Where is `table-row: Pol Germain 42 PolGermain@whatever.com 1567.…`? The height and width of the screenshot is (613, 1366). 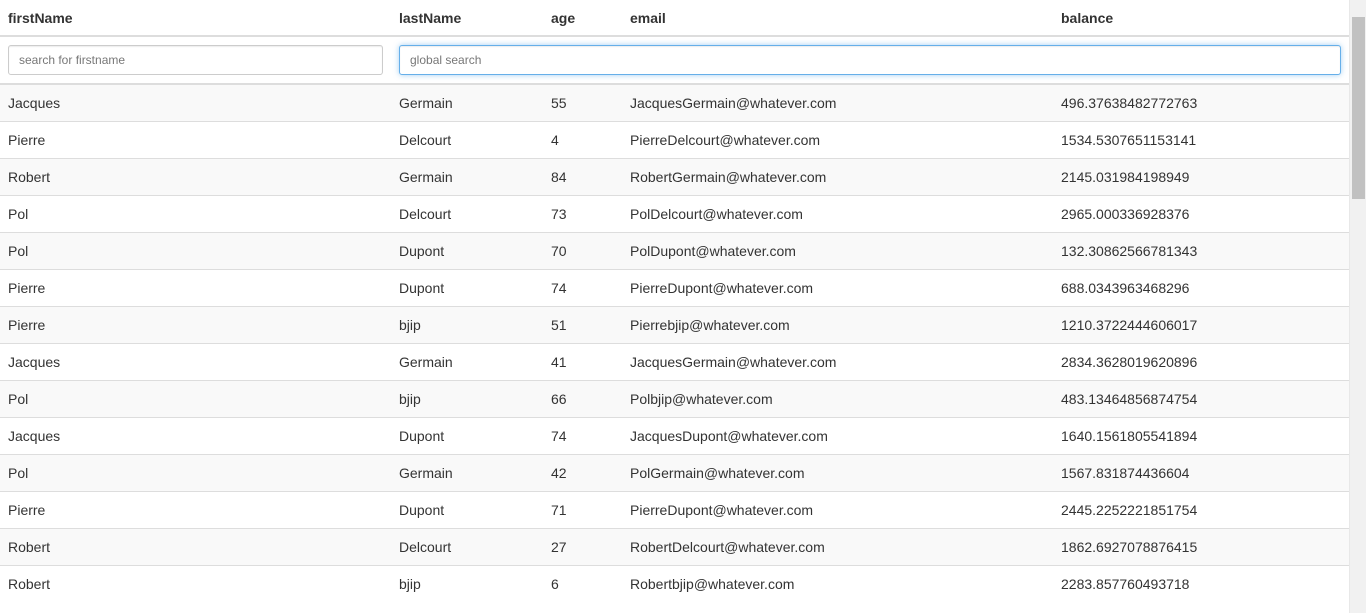 table-row: Pol Germain 42 PolGermain@whatever.com 1567.… is located at coordinates (674, 472).